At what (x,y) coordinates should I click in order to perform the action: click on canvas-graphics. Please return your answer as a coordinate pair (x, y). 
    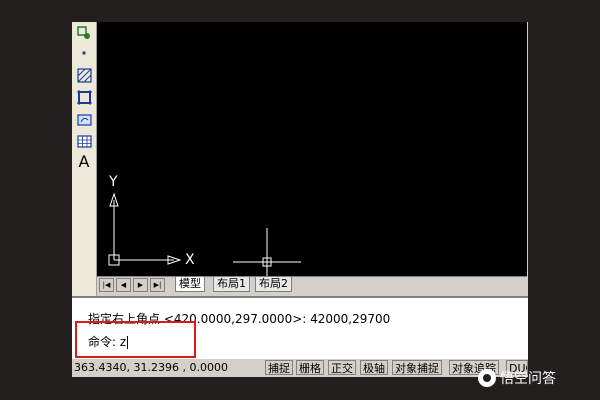
    Looking at the image, I should click on (204, 234).